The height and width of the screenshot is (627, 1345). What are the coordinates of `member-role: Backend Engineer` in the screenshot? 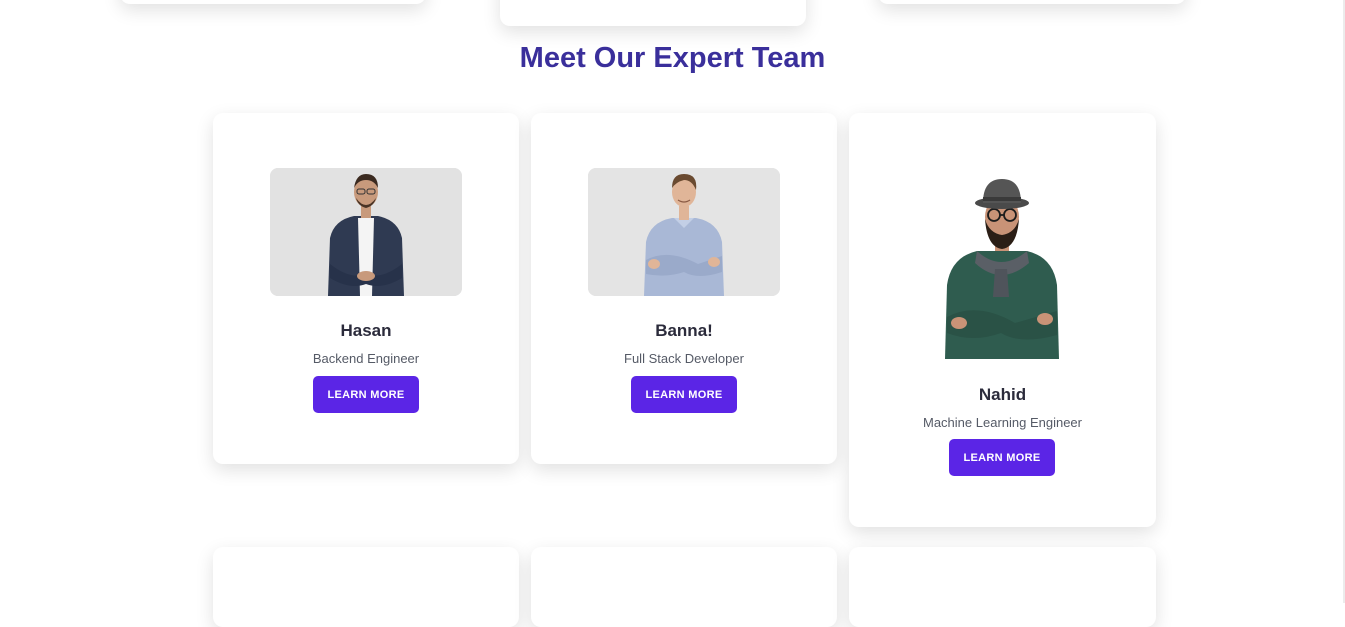 It's located at (366, 358).